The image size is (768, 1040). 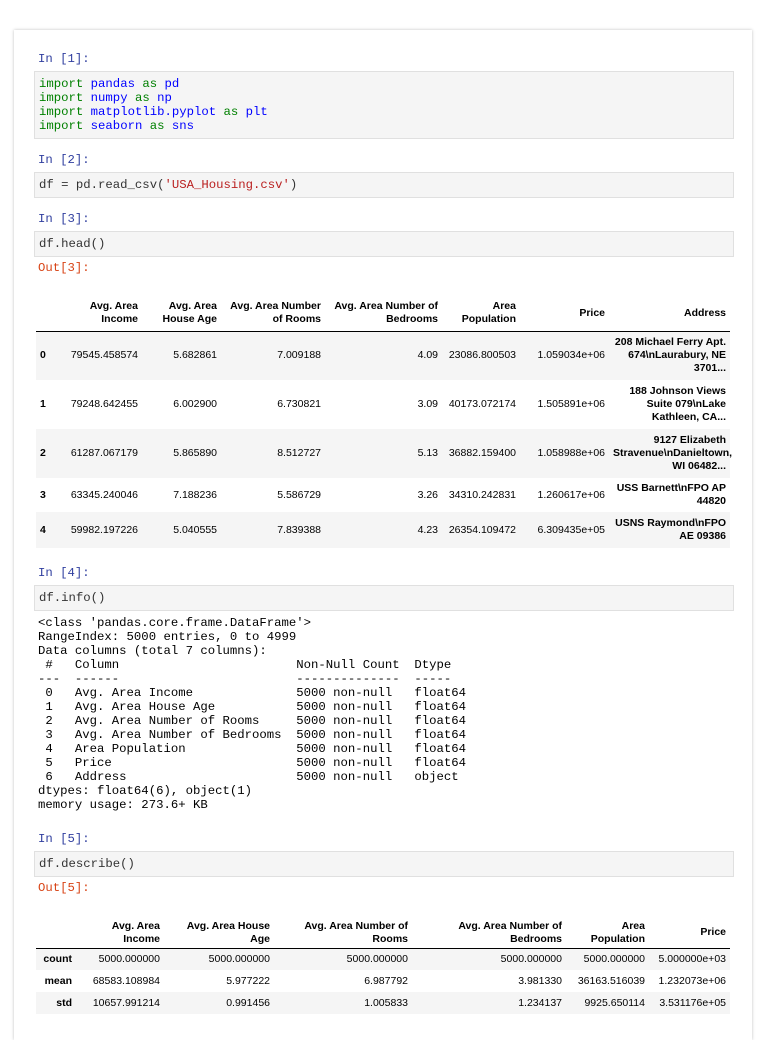 I want to click on table-cell: 1.058988e+06, so click(x=571, y=453).